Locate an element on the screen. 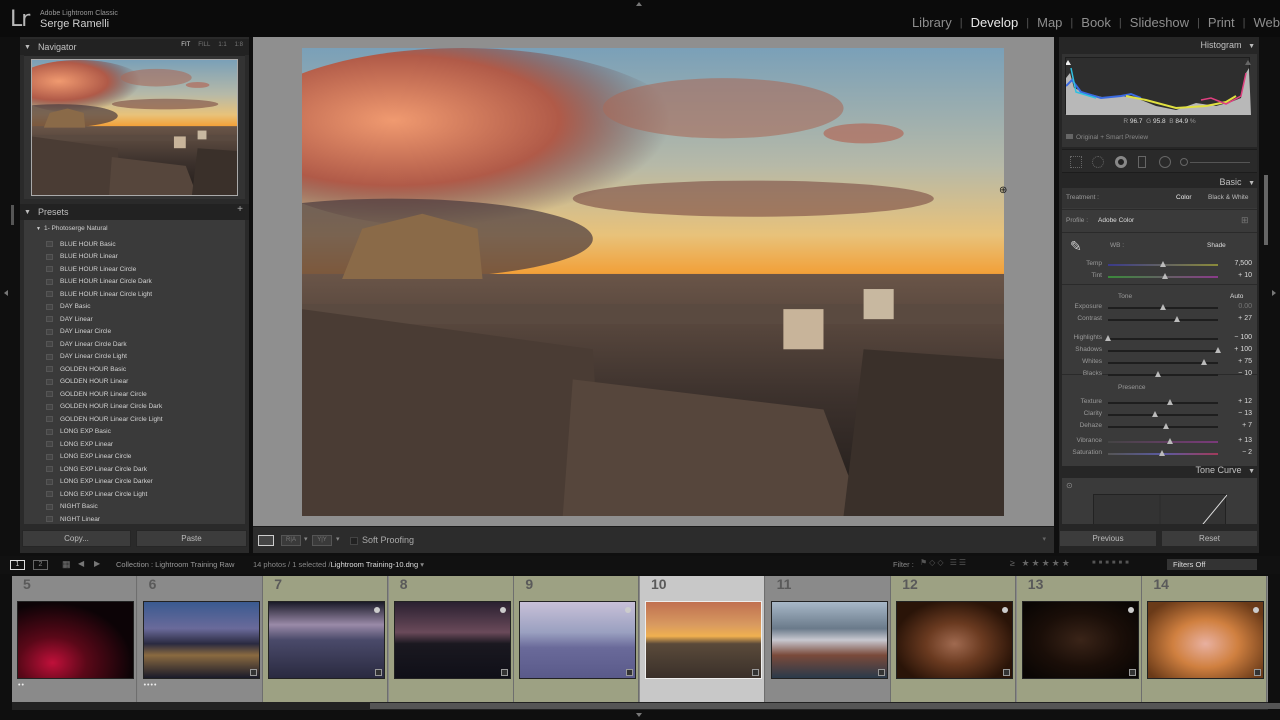 The width and height of the screenshot is (1280, 720). toolbar-options-icon: ▾ is located at coordinates (1044, 539).